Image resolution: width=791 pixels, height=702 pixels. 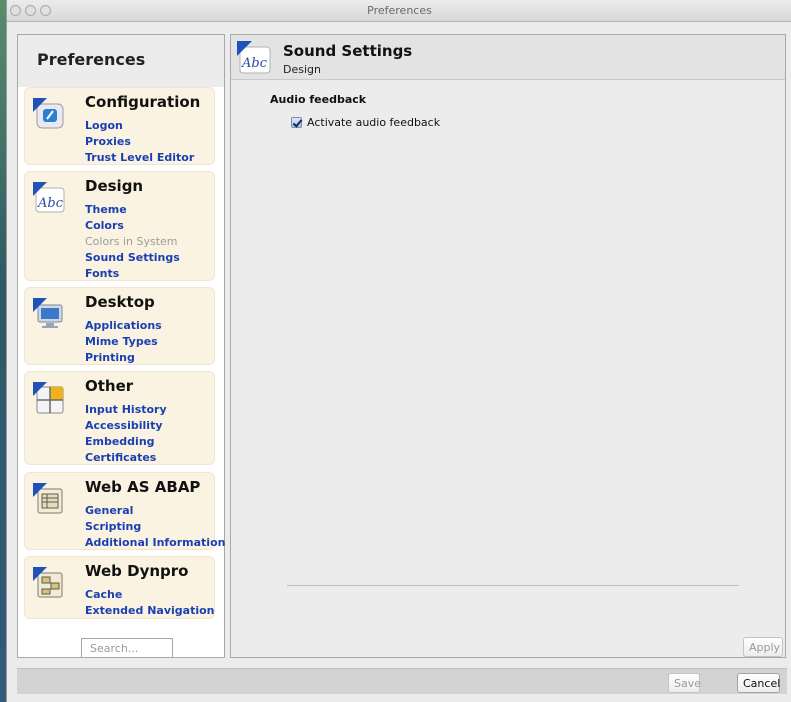 What do you see at coordinates (155, 543) in the screenshot?
I see `sidebar-item-additional-information: Additional Information` at bounding box center [155, 543].